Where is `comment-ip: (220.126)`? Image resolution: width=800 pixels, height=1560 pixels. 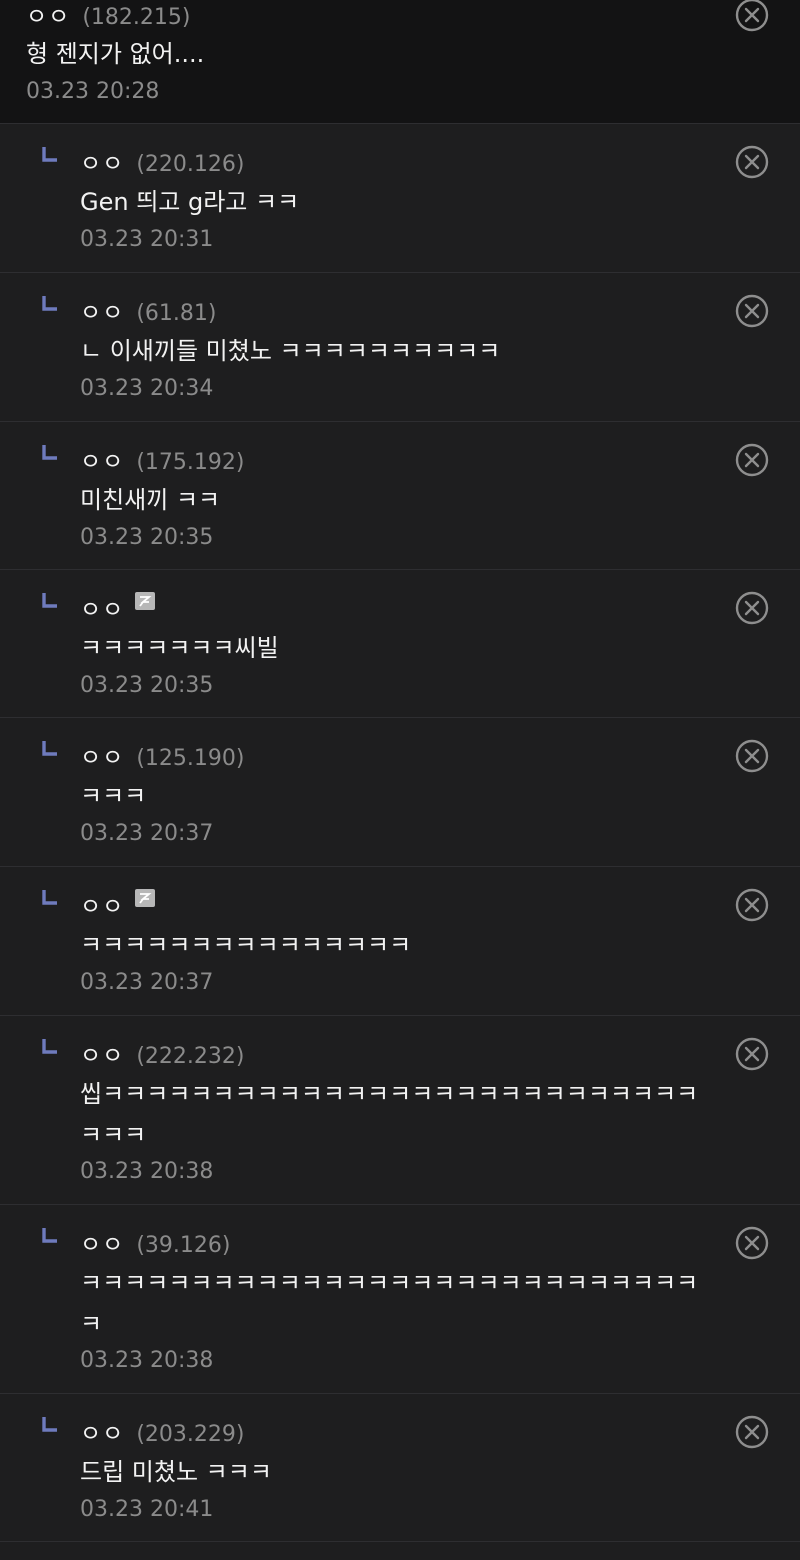
comment-ip: (220.126) is located at coordinates (190, 164).